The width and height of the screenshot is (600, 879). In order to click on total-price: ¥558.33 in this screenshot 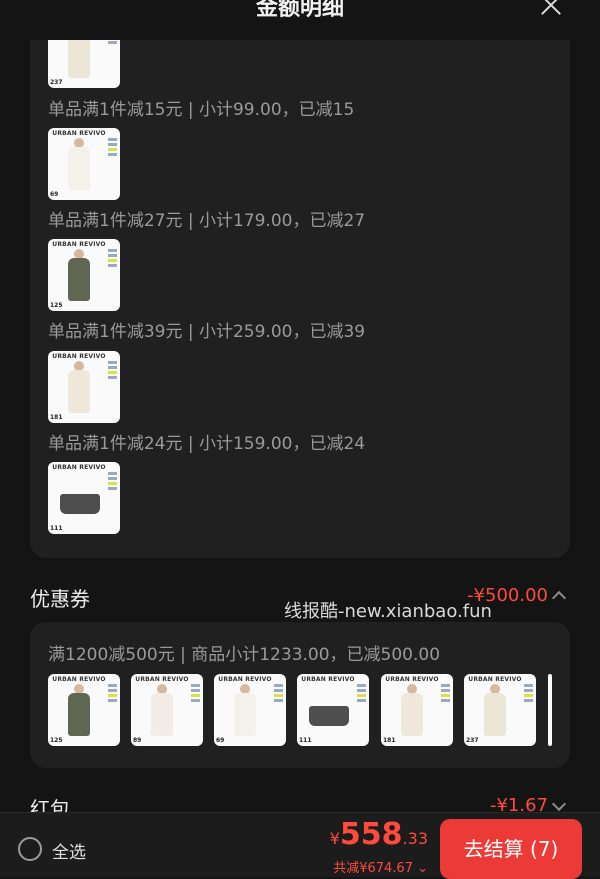, I will do `click(379, 834)`.